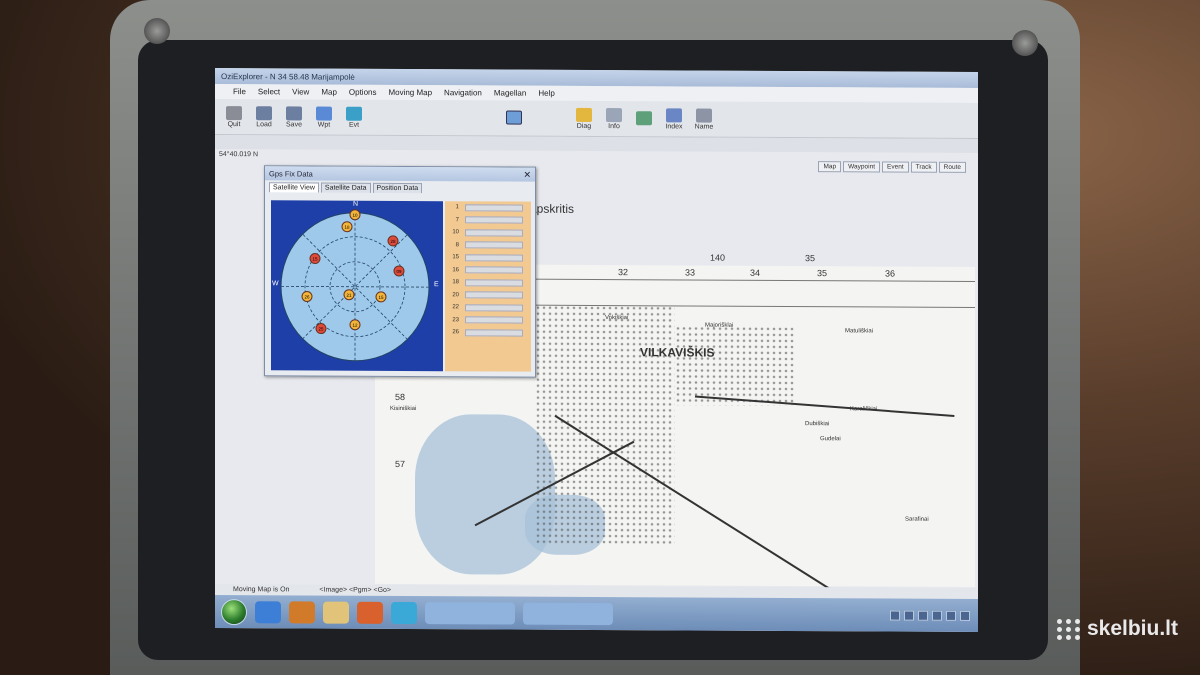  What do you see at coordinates (817, 424) in the screenshot?
I see `map-place-label: Dubiškiai` at bounding box center [817, 424].